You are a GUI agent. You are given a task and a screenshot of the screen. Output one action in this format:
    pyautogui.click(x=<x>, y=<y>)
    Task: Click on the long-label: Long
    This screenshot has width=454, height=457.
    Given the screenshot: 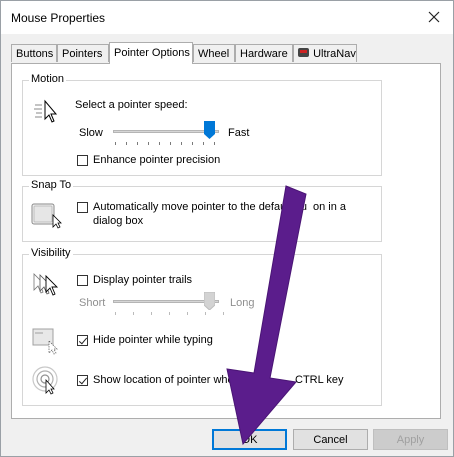 What is the action you would take?
    pyautogui.click(x=242, y=303)
    